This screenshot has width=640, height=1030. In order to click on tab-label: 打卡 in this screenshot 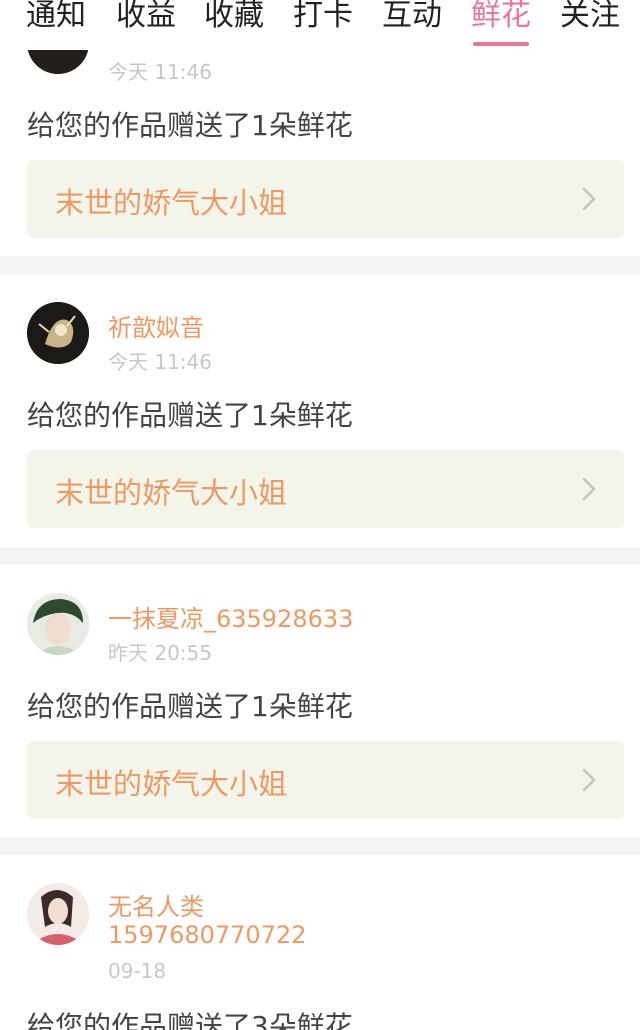, I will do `click(323, 16)`.